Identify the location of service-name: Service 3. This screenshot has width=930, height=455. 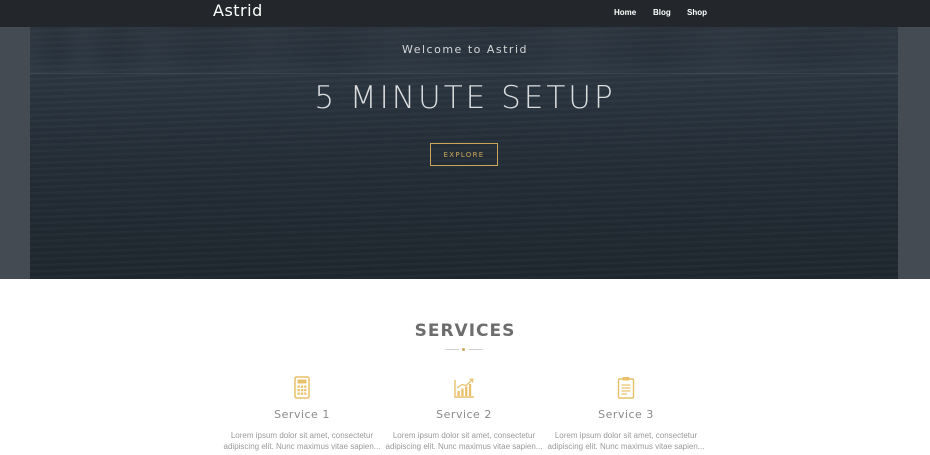
(626, 414).